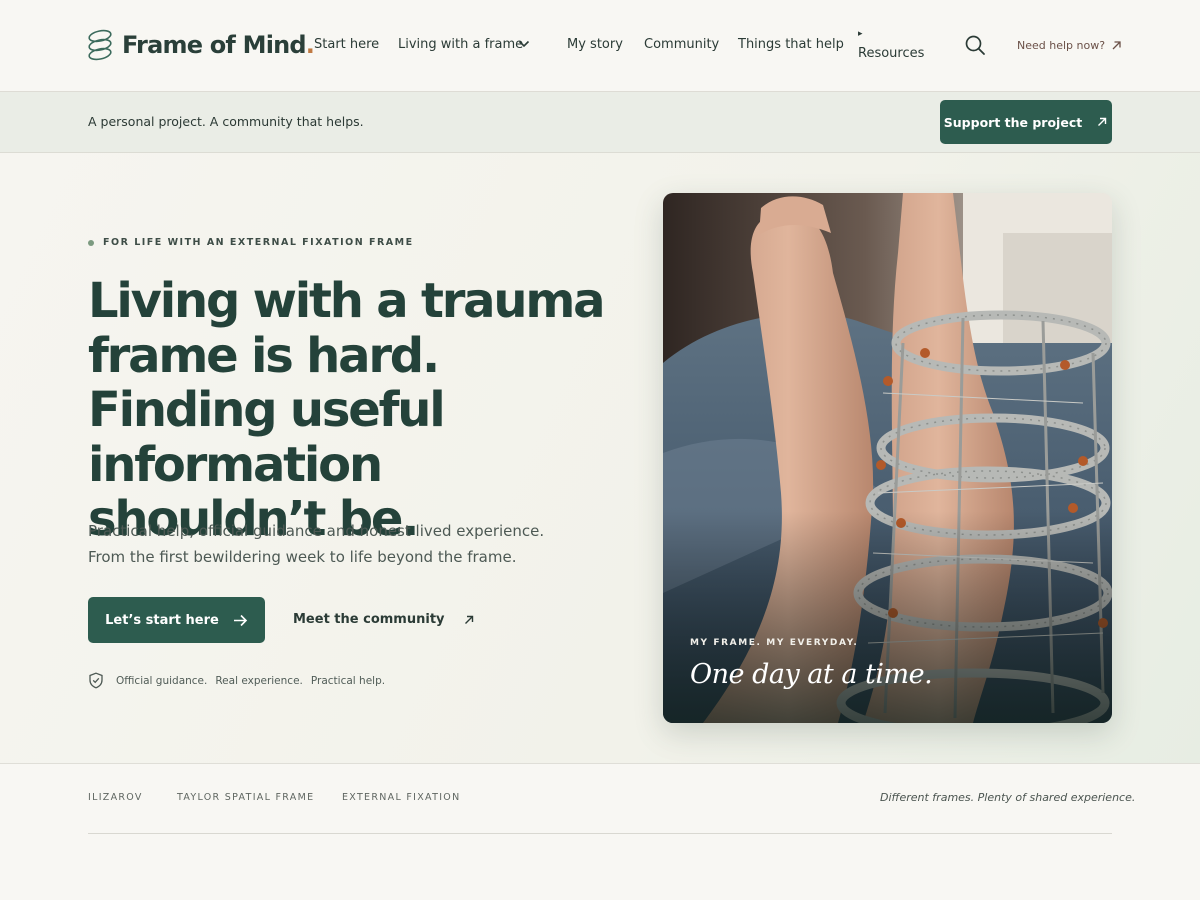  Describe the element at coordinates (460, 44) in the screenshot. I see `nav-living-with-a-frame: Living with a frame` at that location.